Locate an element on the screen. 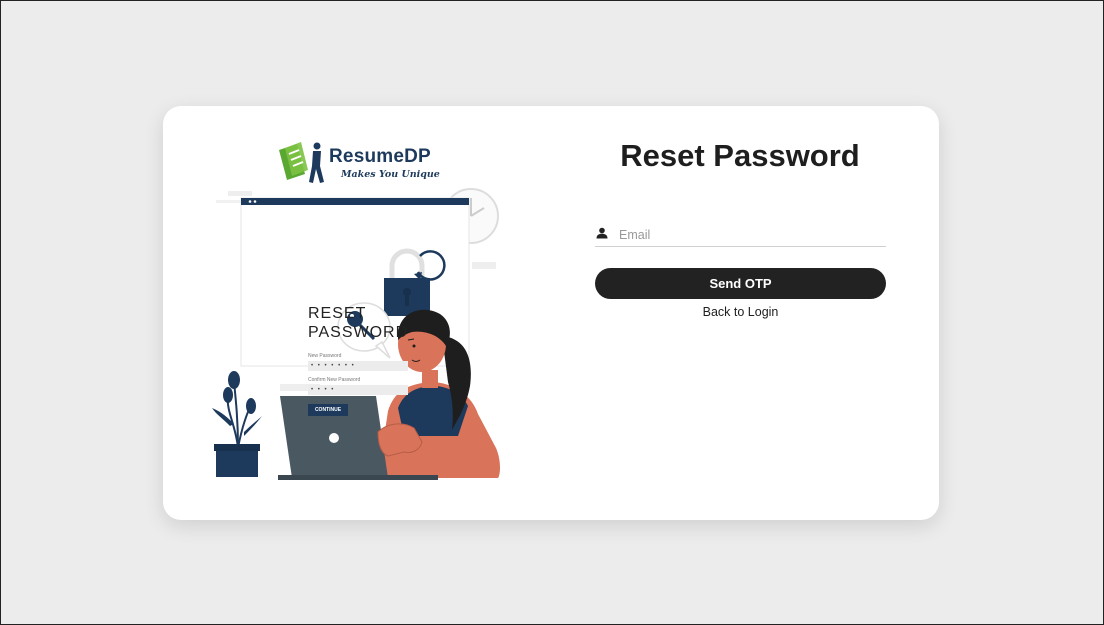 The width and height of the screenshot is (1104, 625). logo-mark-icon is located at coordinates (301, 162).